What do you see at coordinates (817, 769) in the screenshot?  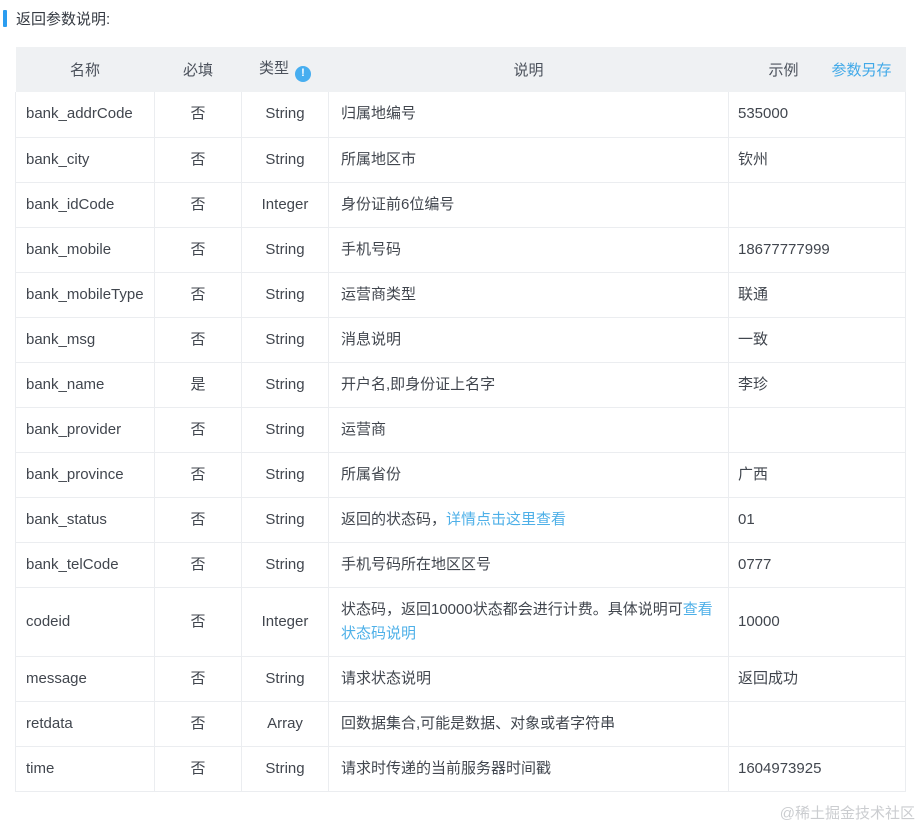 I see `example-cell: 1604973925` at bounding box center [817, 769].